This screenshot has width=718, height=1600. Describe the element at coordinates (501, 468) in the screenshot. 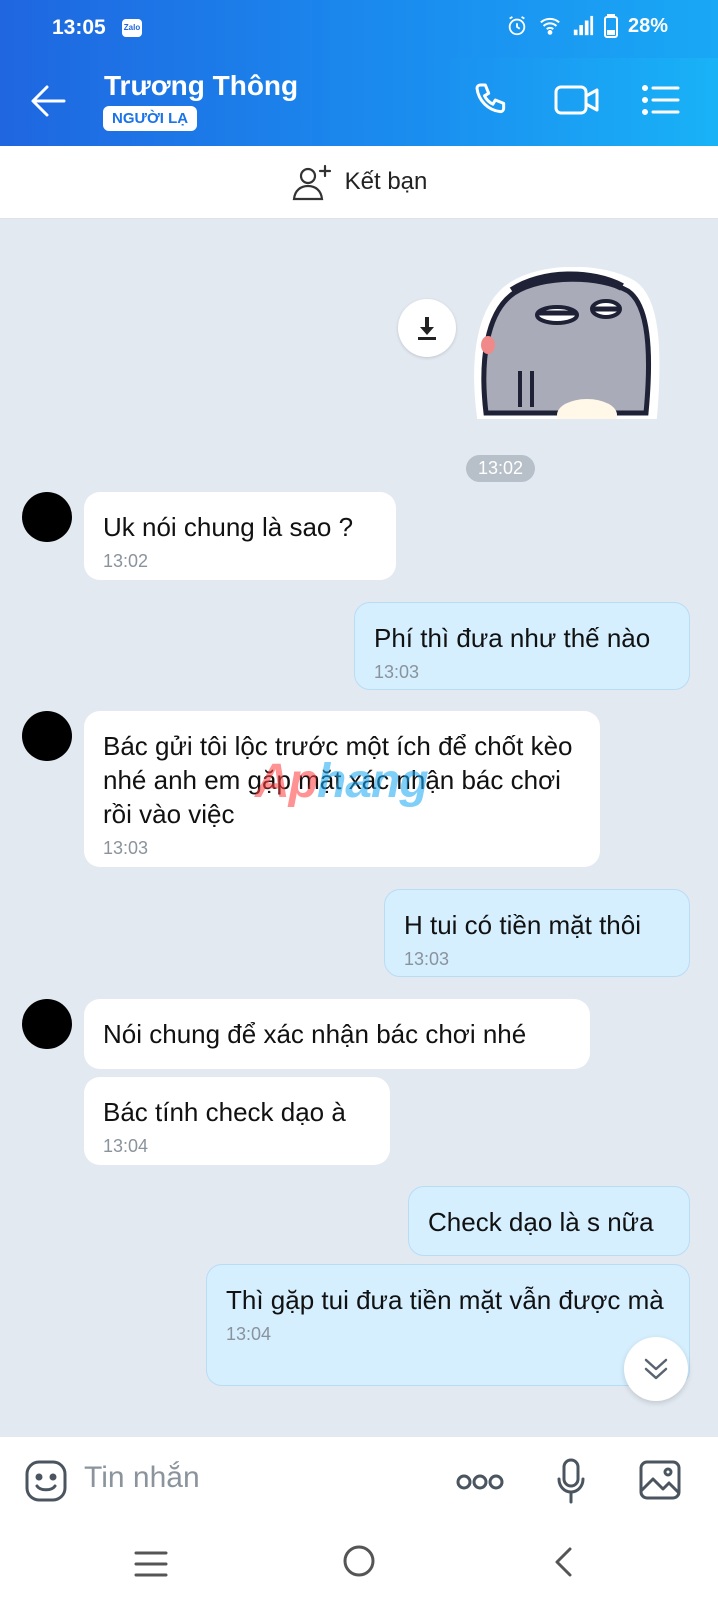

I see `sticker-timestamp: 13:02` at that location.